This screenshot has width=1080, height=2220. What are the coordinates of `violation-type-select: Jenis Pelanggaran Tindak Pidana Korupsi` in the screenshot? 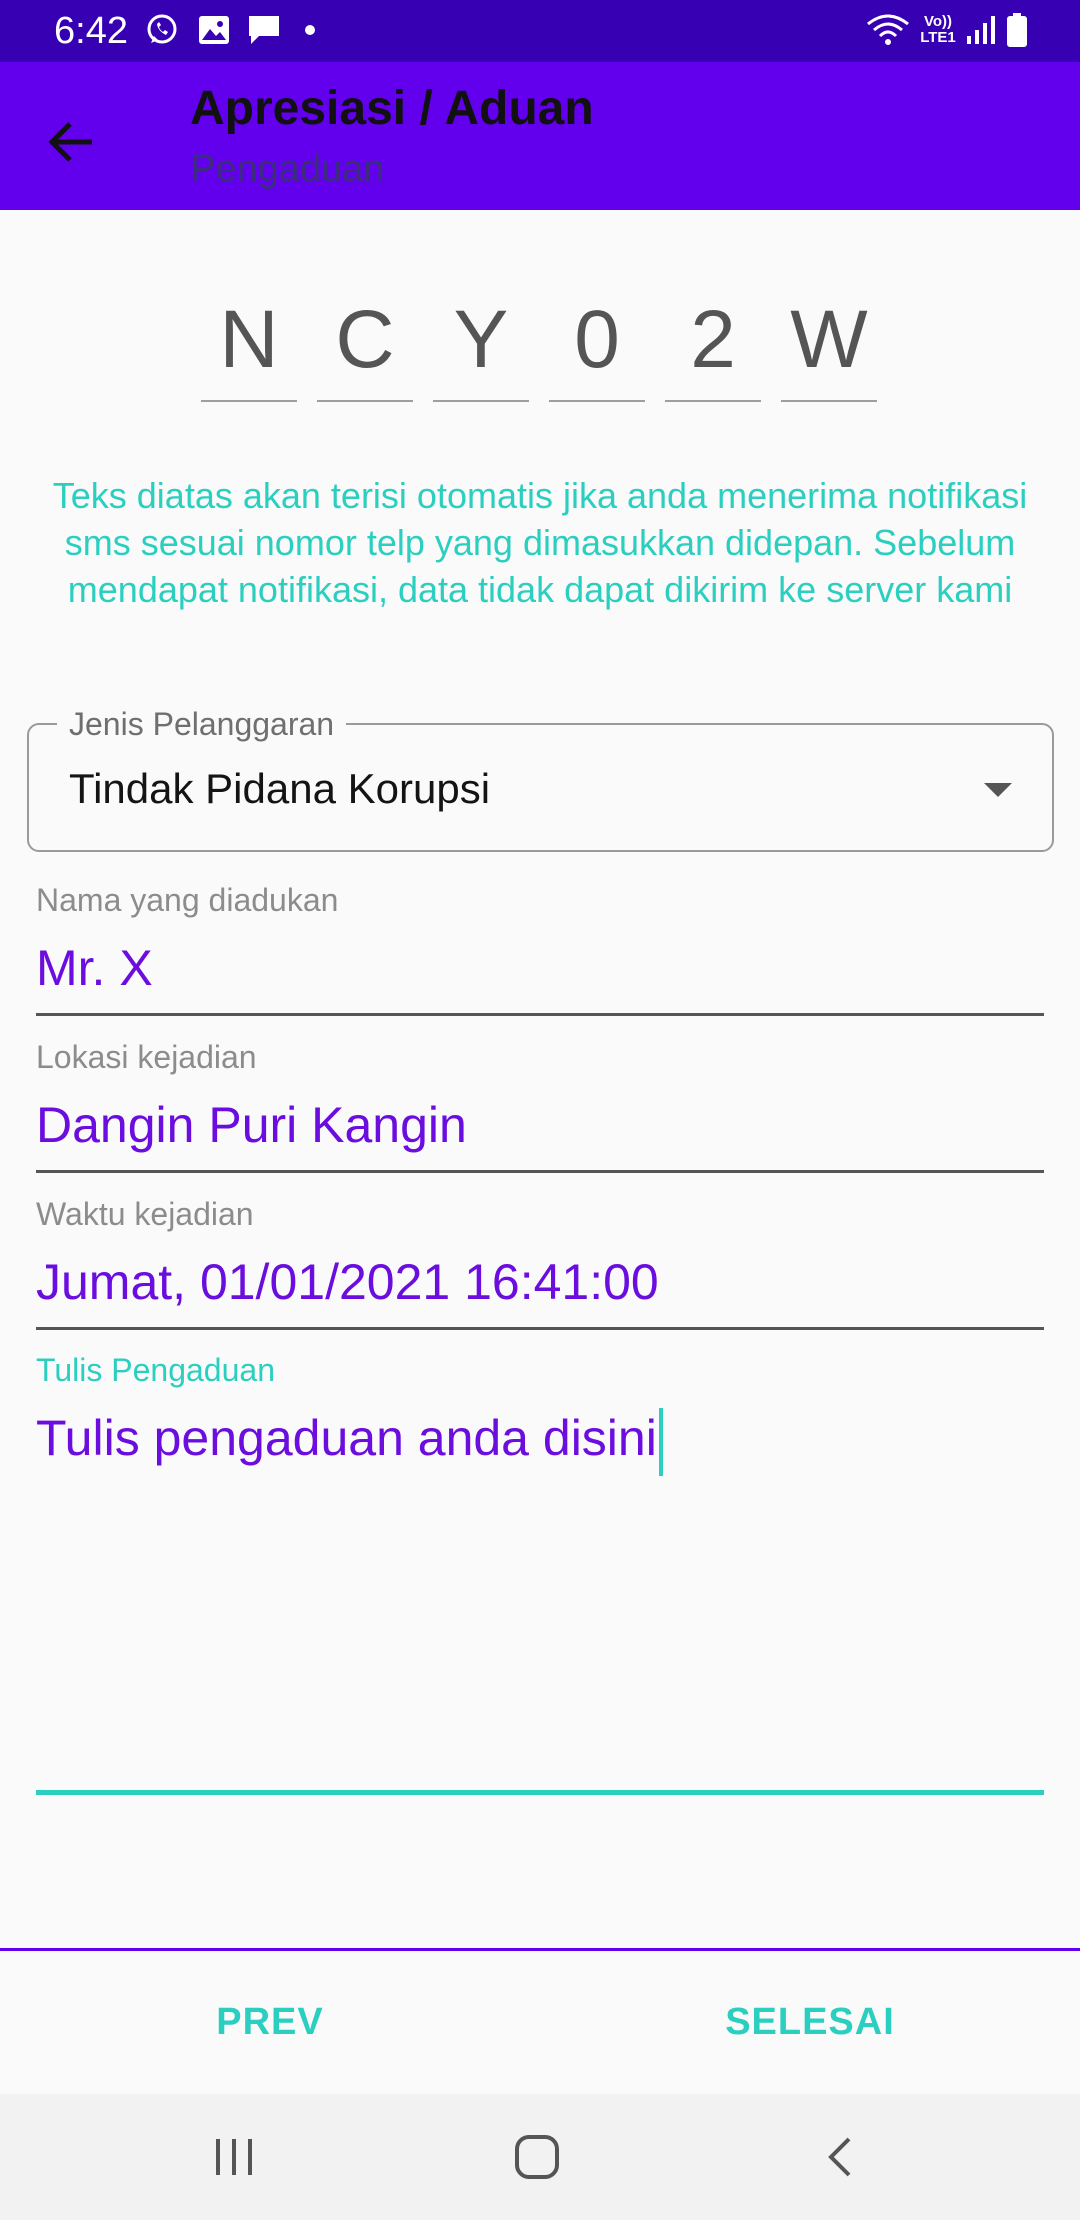 It's located at (540, 778).